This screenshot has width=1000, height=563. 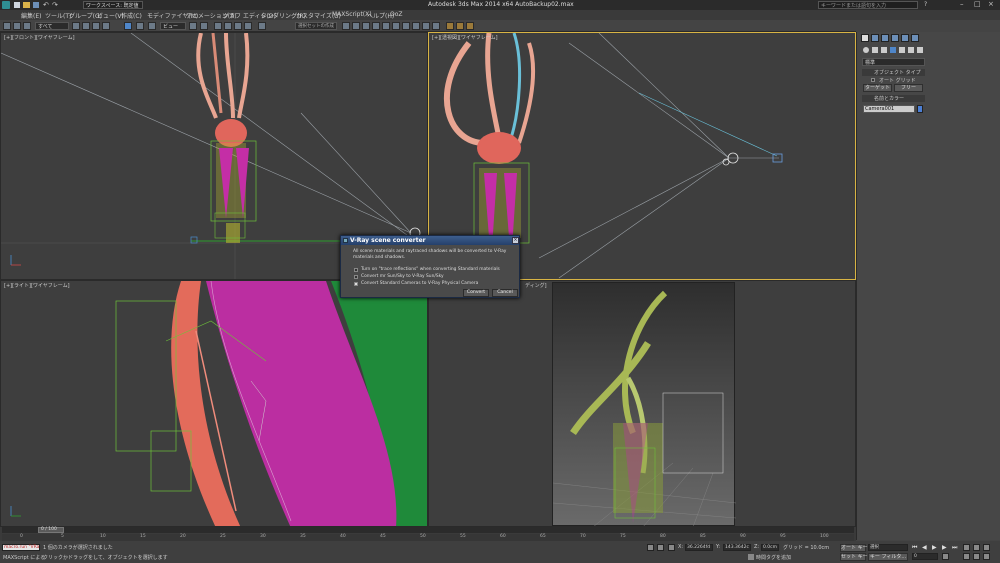 I want to click on isolate-selection-icon, so click(x=650, y=547).